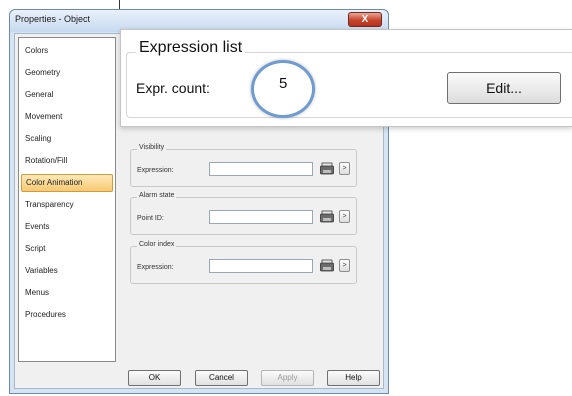 The height and width of the screenshot is (396, 572). Describe the element at coordinates (53, 19) in the screenshot. I see `window-title: Properties - Object` at that location.